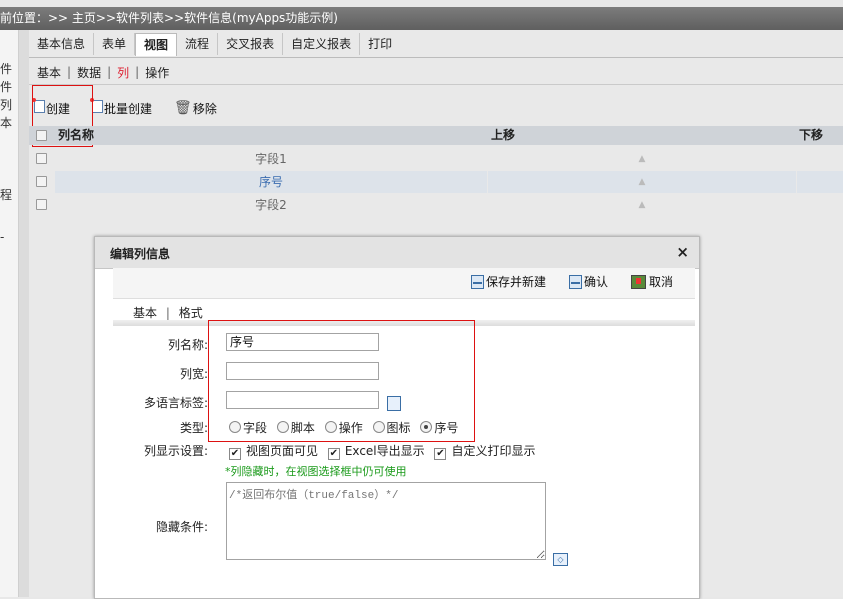  I want to click on left-nav-label-2: 件, so click(9, 86).